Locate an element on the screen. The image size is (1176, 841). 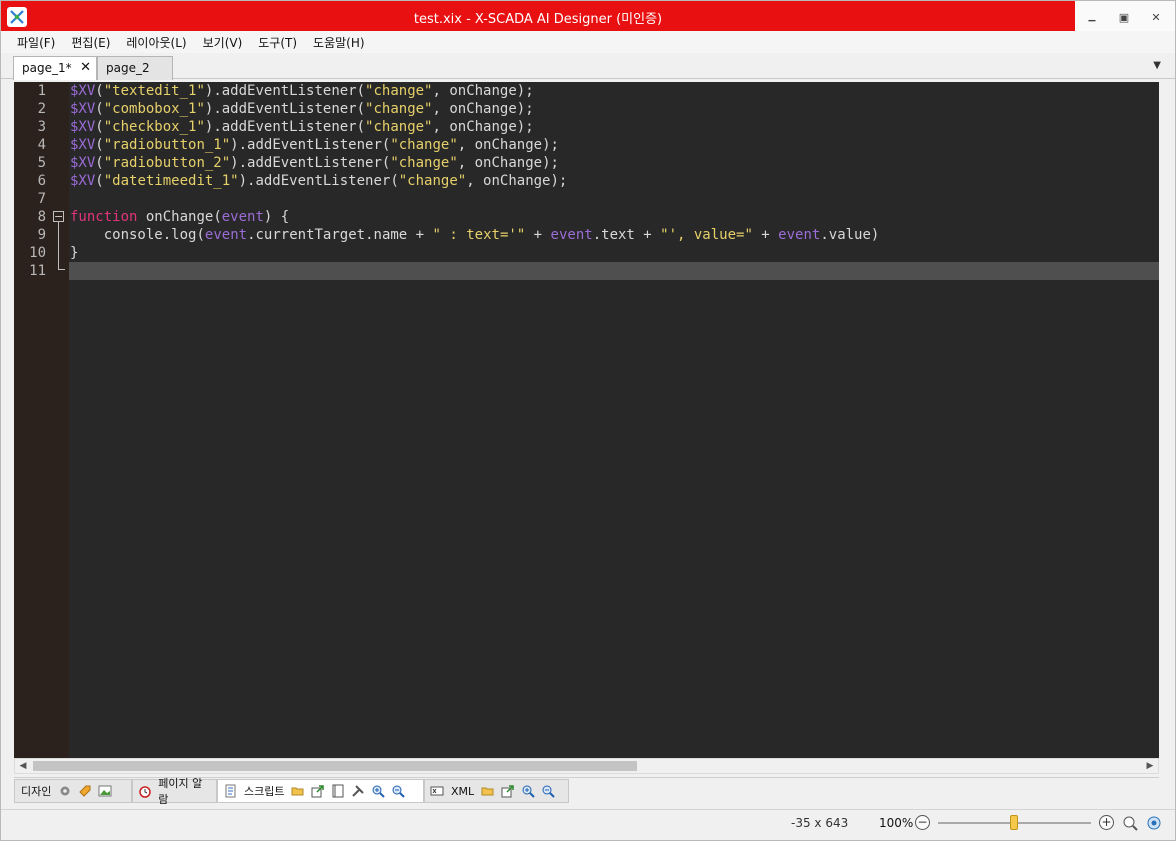
document-tab-bar: page_1* ✕ page_2 ▼ is located at coordinates (588, 66).